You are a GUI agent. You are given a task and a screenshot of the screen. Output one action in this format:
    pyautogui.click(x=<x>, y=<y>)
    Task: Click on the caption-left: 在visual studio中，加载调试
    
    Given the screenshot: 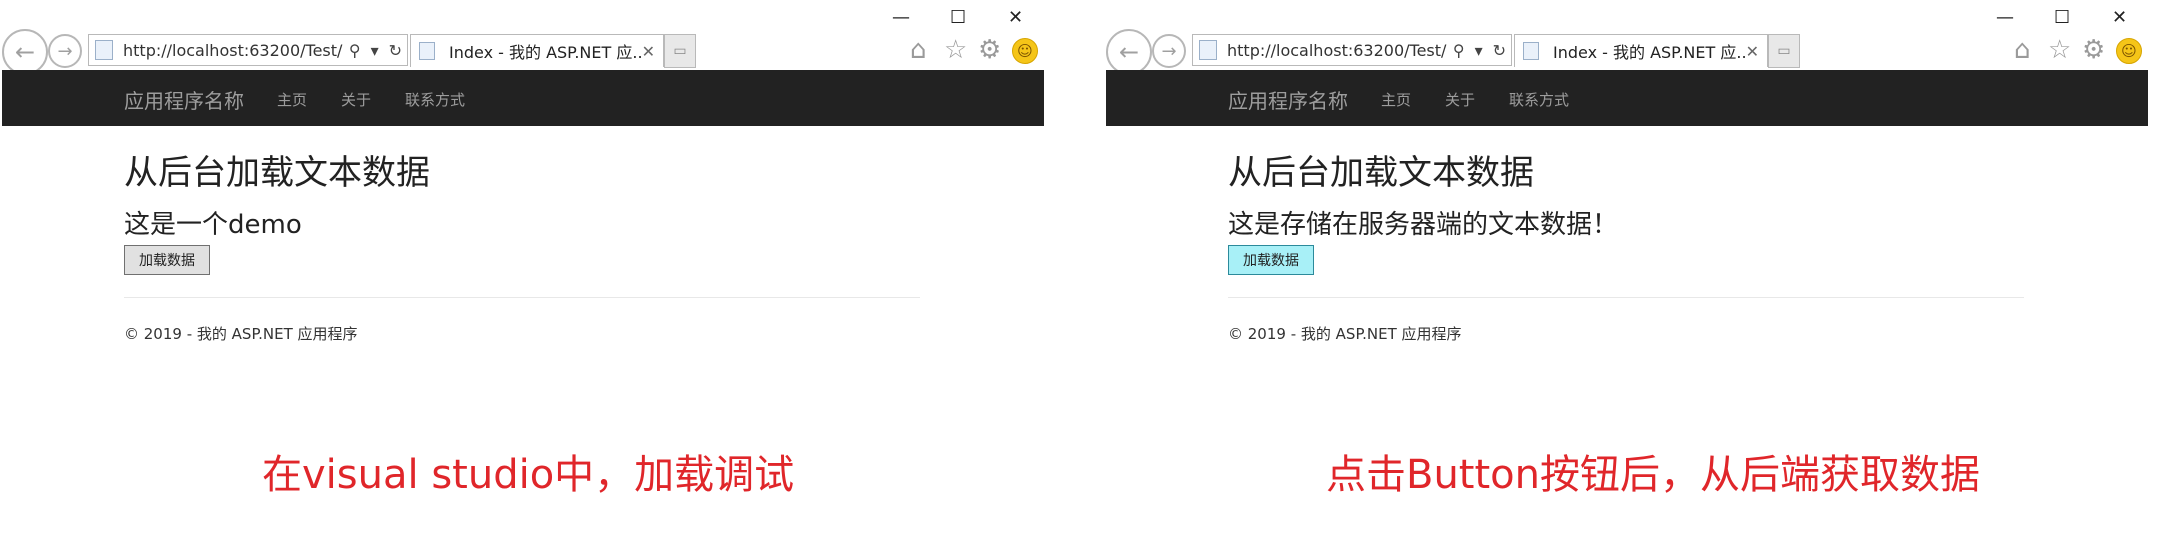 What is the action you would take?
    pyautogui.click(x=528, y=475)
    